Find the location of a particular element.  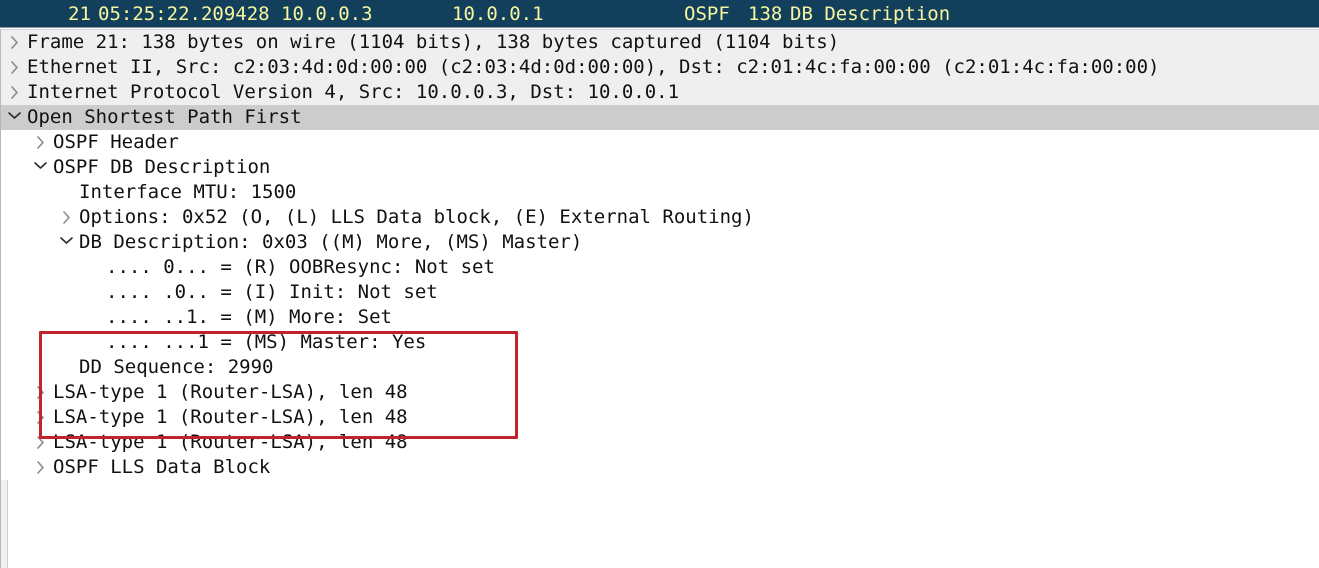

tree-row-label: .... ...1 = (MS) Master: Yes is located at coordinates (266, 342).